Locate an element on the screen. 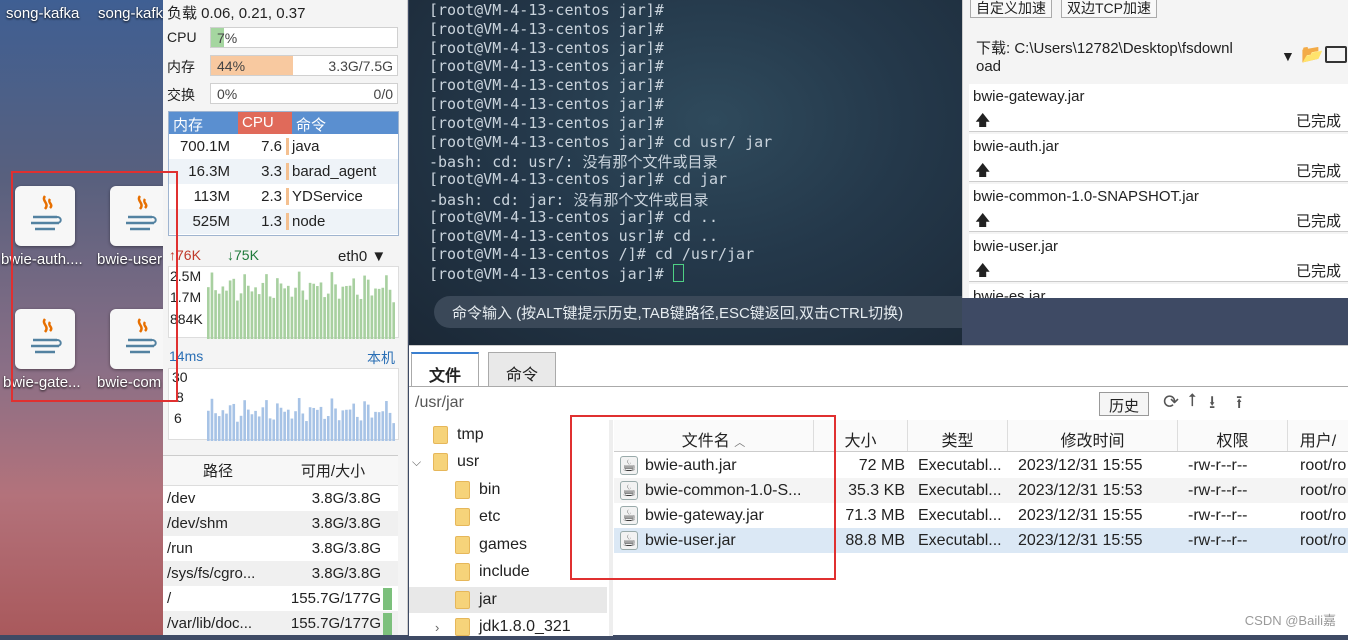 This screenshot has height=640, width=1348. download-item: bwie-auth.jar 🡅 已完成 is located at coordinates (1158, 158).